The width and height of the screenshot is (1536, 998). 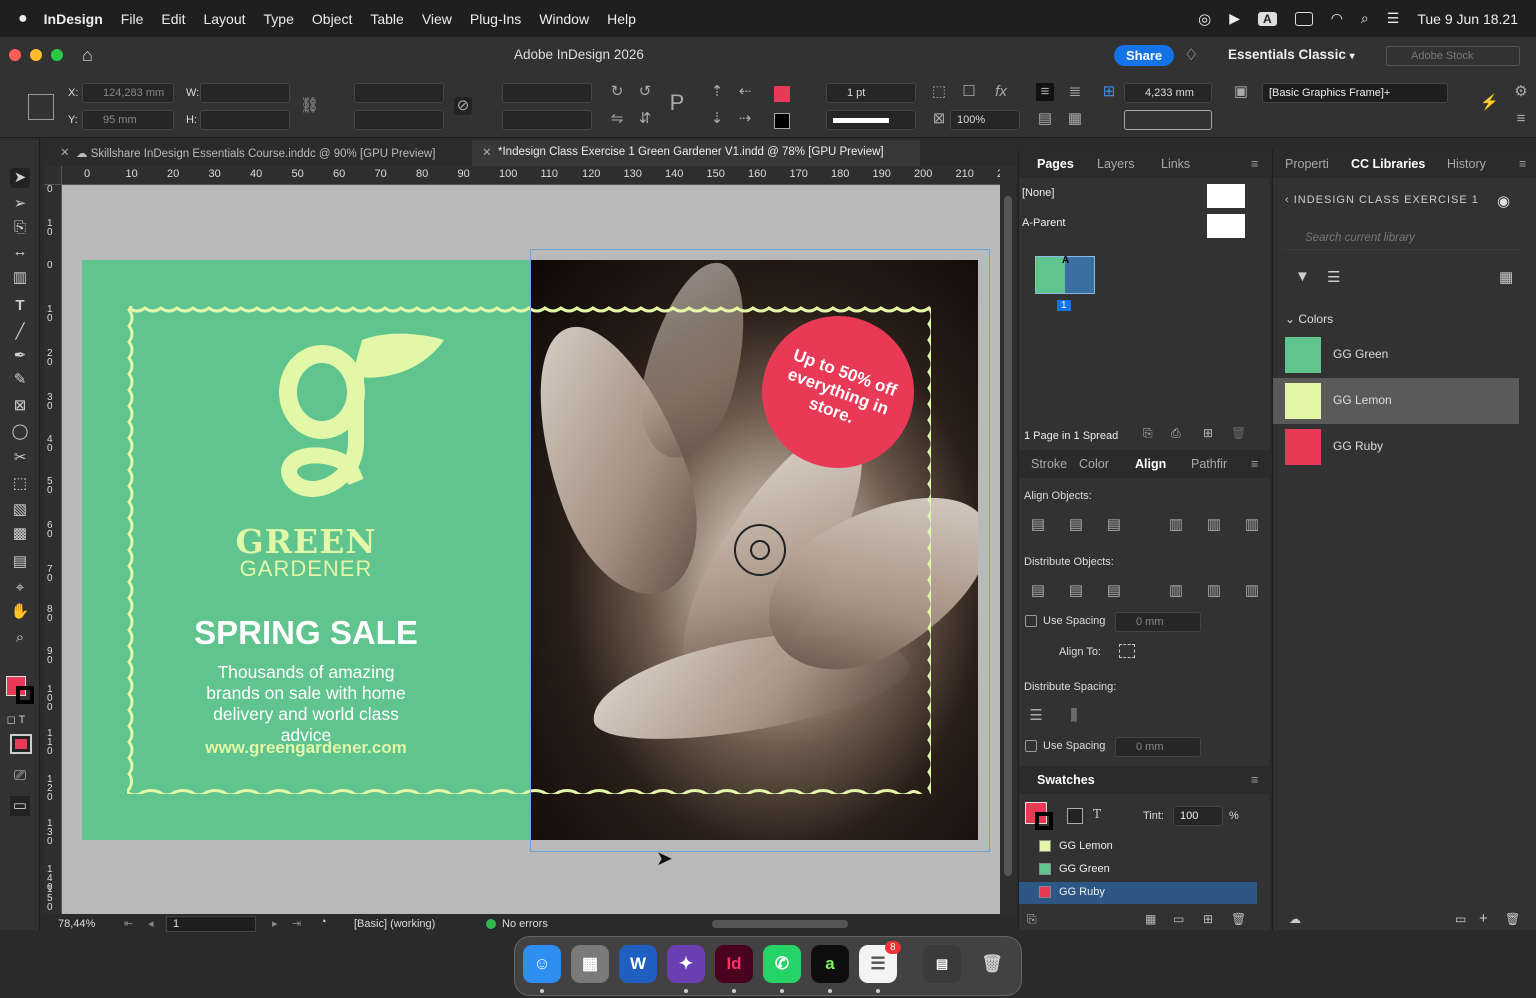 I want to click on library-collaborators-icon: ◉, so click(x=1503, y=201).